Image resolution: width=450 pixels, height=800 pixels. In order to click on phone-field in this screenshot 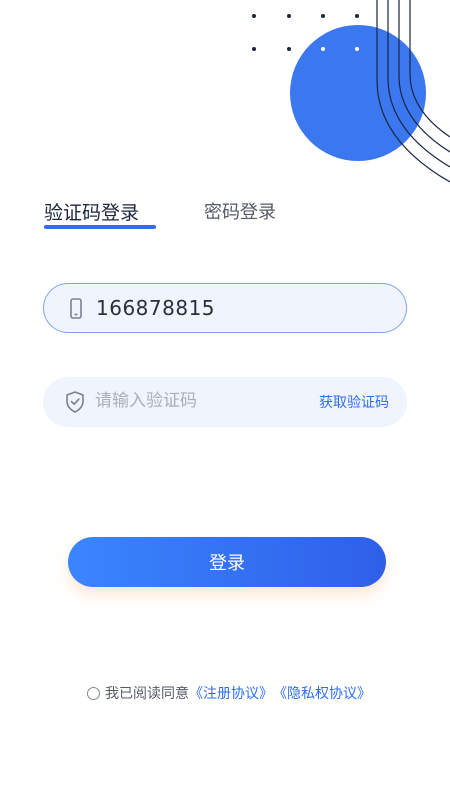, I will do `click(225, 308)`.